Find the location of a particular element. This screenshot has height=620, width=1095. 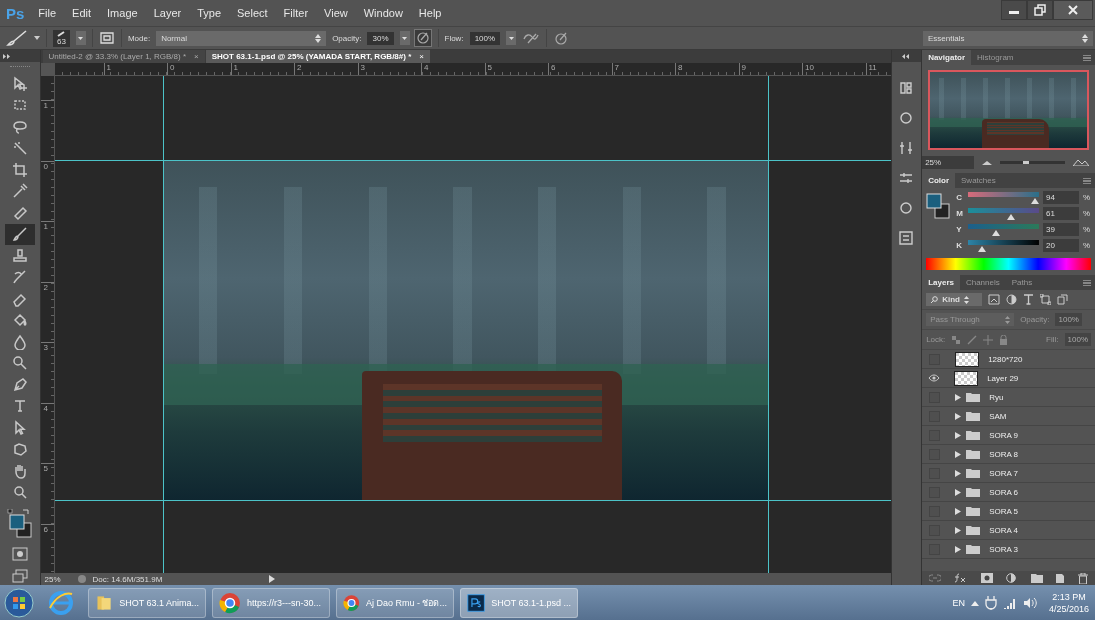

layer-row: SORA 8 is located at coordinates (1008, 454).